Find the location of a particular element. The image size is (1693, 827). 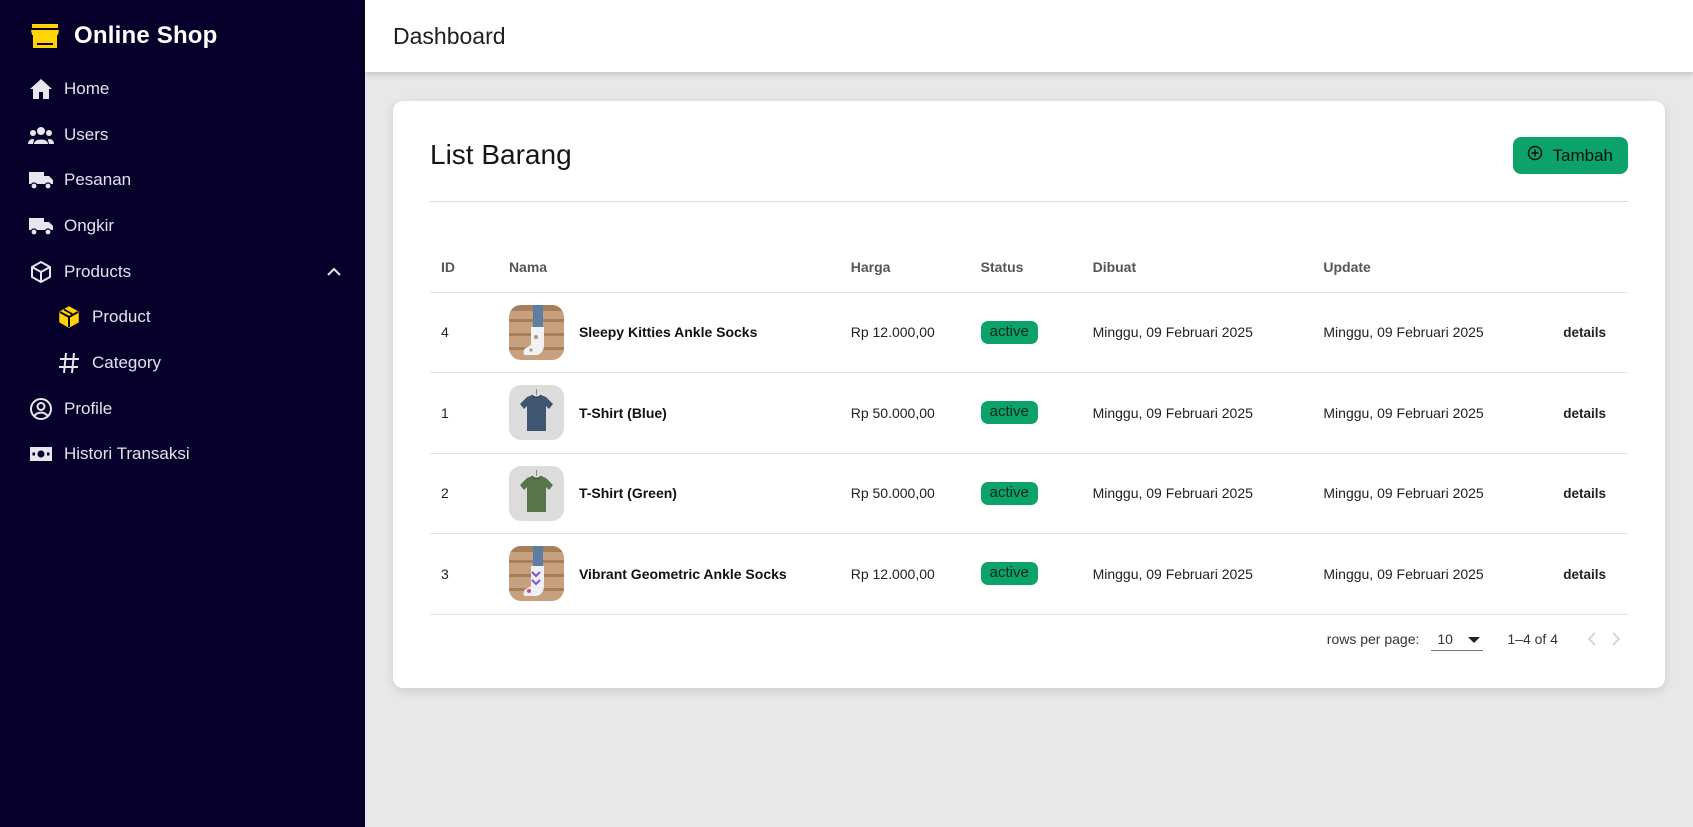

product-name: Vibrant Geometric Ankle Socks is located at coordinates (682, 573).